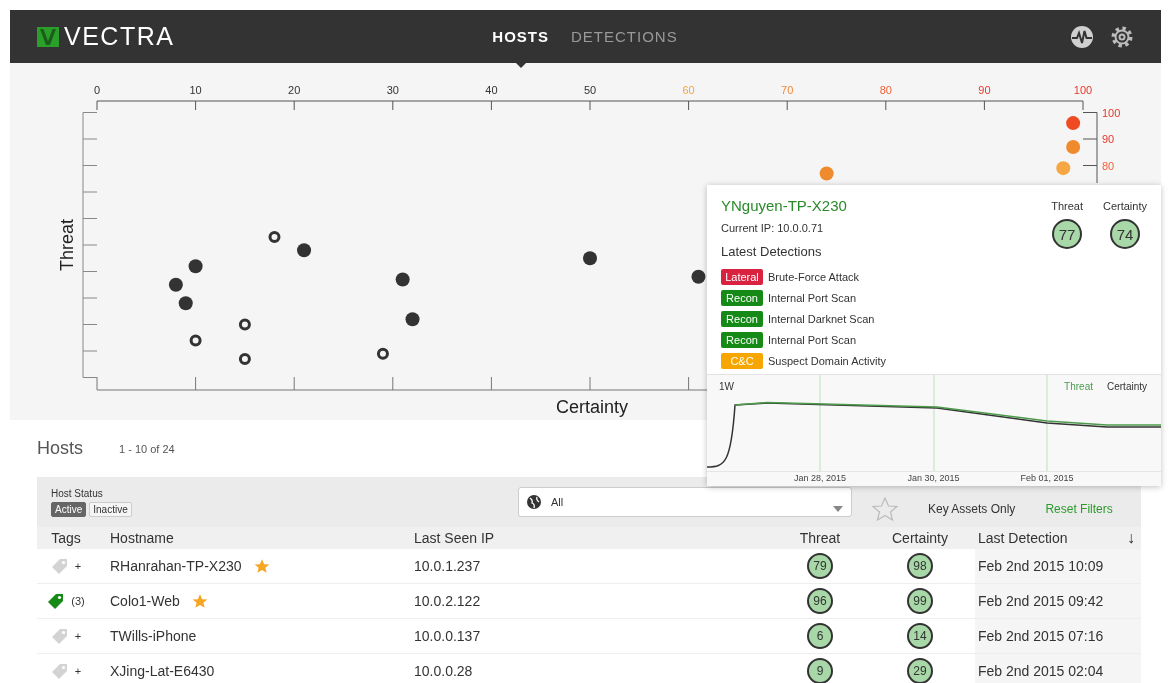  What do you see at coordinates (920, 670) in the screenshot?
I see `certainty-score: 29` at bounding box center [920, 670].